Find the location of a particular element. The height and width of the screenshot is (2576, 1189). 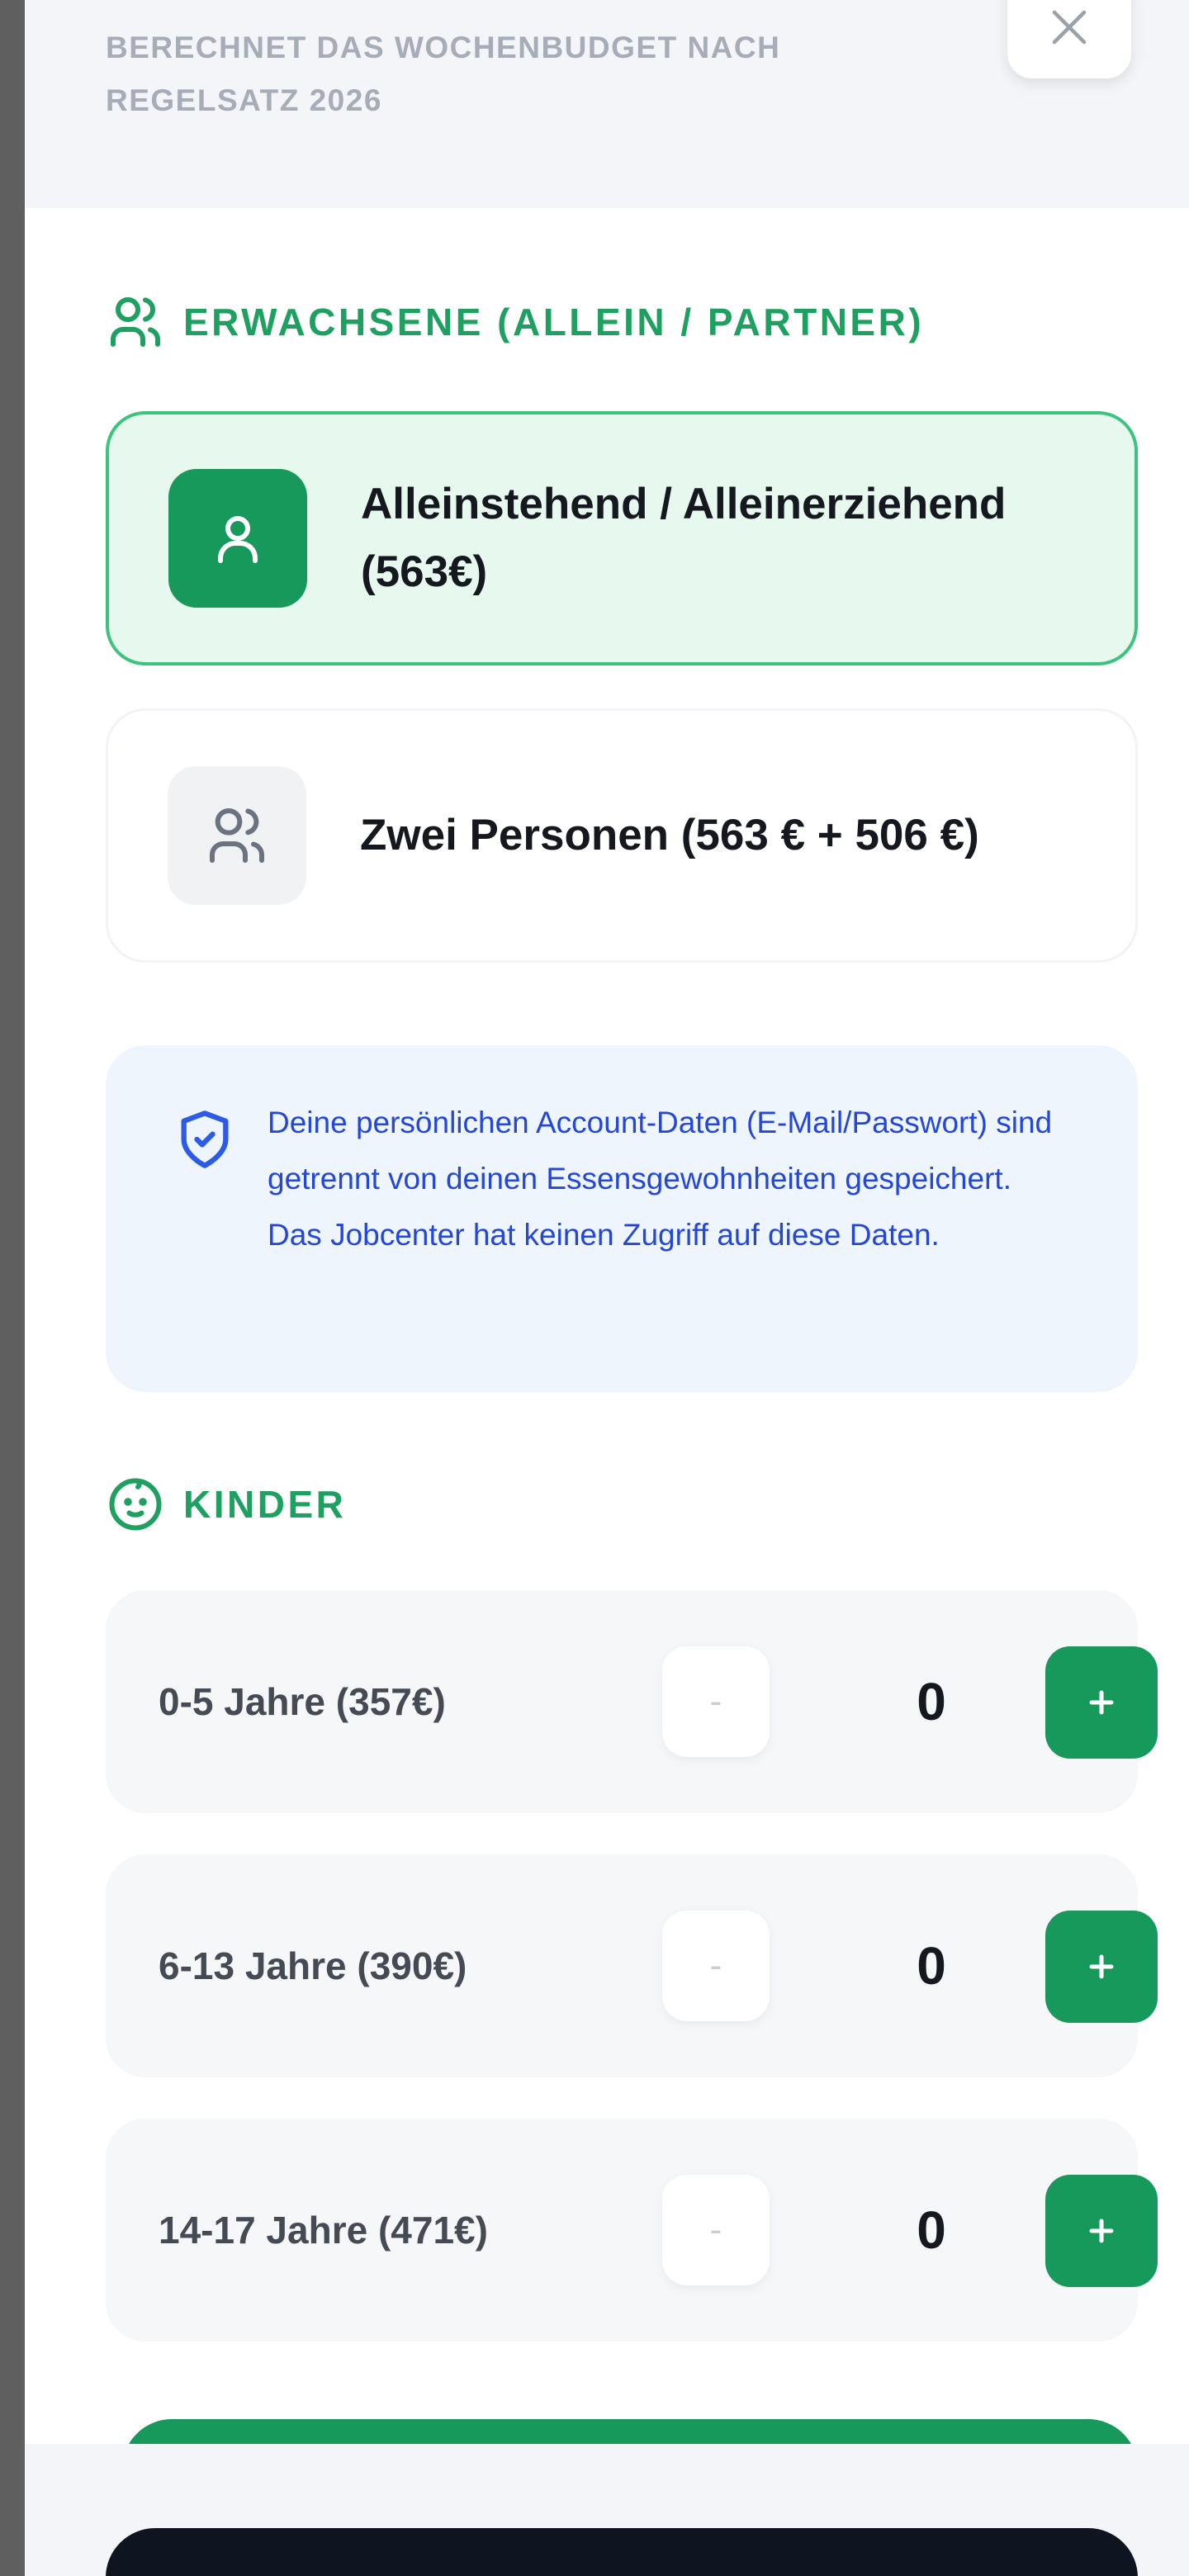

confirm-button is located at coordinates (622, 2552).